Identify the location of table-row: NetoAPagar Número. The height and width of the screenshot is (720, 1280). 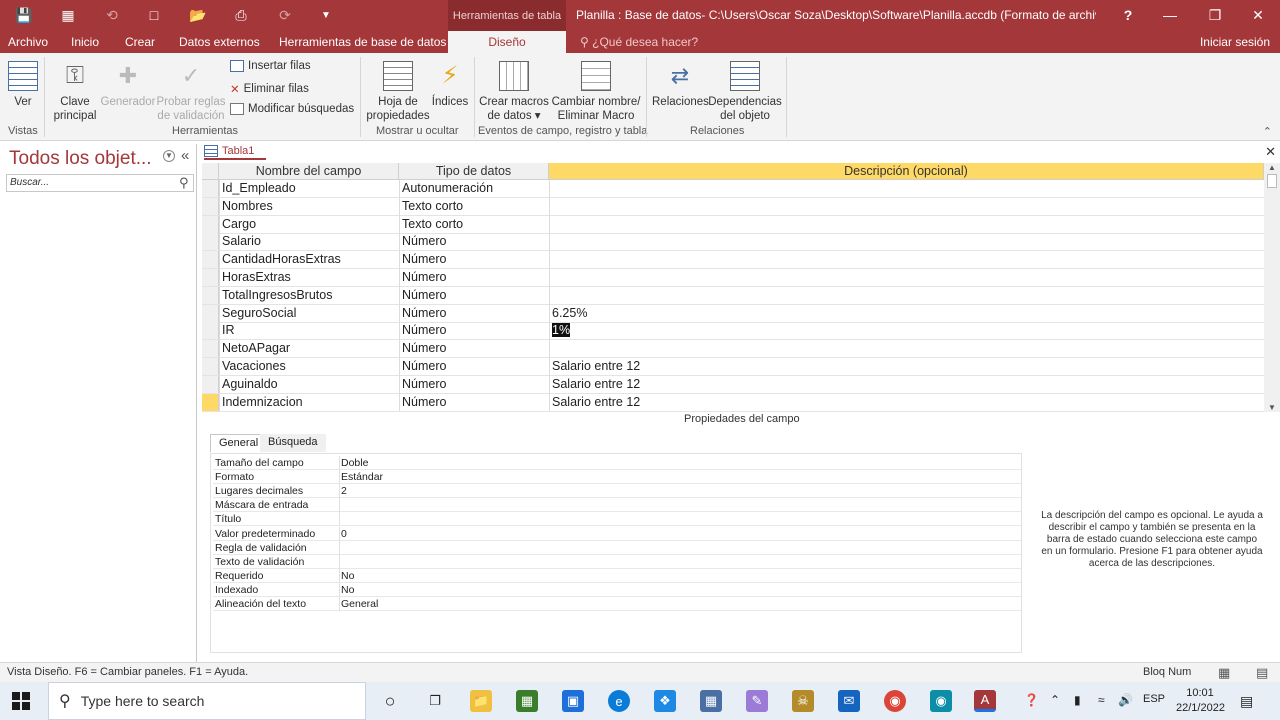
(733, 349).